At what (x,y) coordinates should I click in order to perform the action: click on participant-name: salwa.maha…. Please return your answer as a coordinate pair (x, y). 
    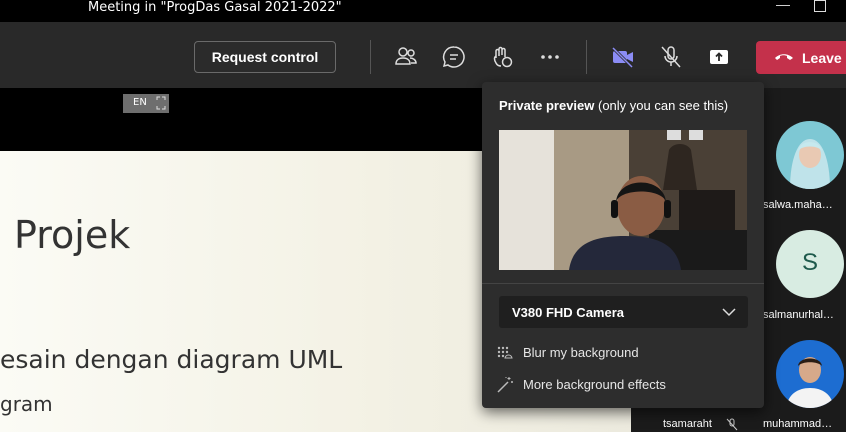
    Looking at the image, I should click on (798, 205).